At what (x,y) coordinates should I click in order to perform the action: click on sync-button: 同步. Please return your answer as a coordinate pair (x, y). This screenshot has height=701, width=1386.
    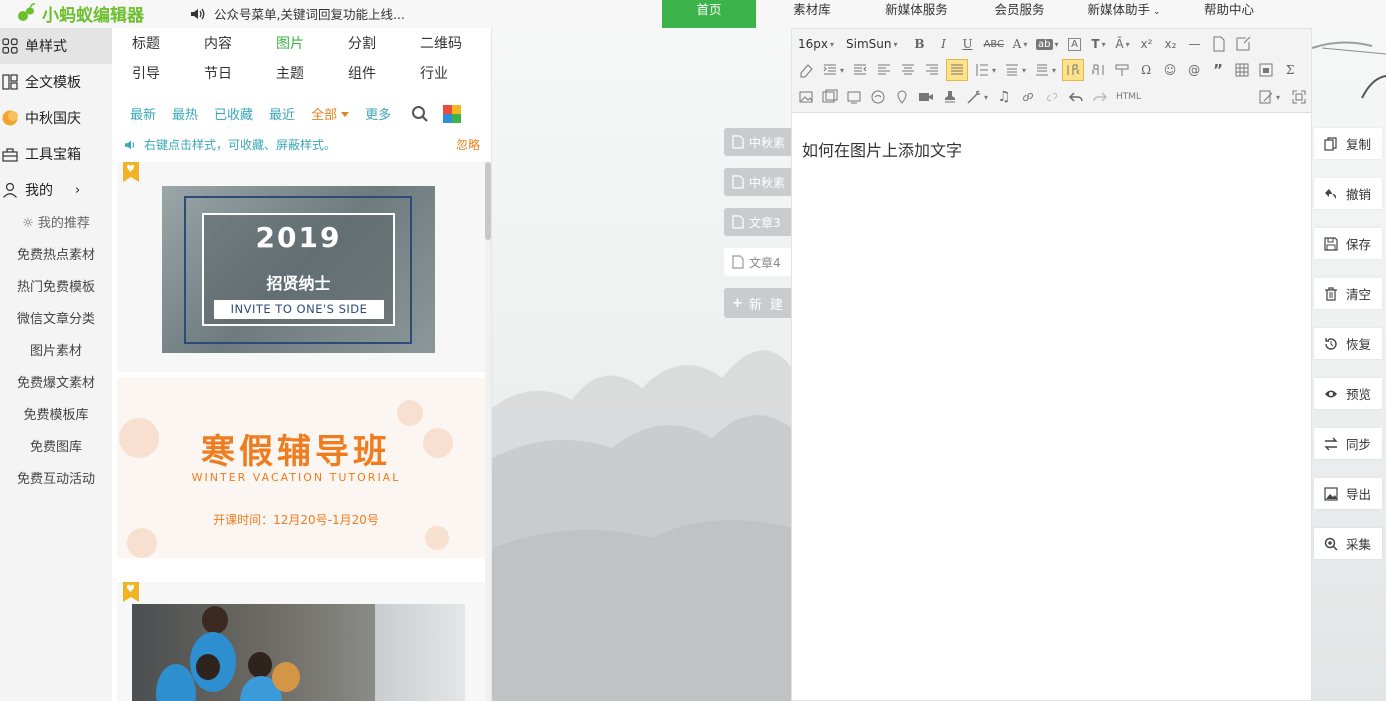
    Looking at the image, I should click on (1348, 443).